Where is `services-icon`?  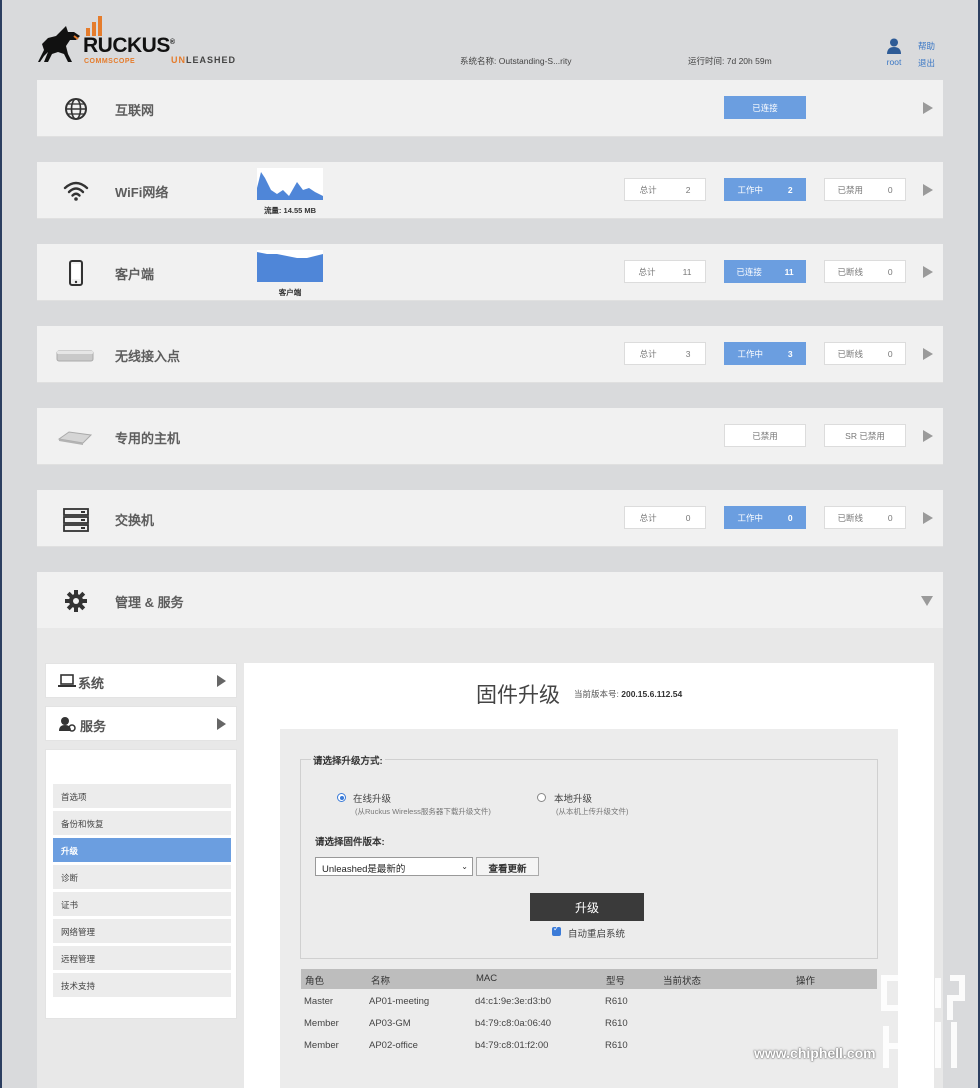 services-icon is located at coordinates (67, 724).